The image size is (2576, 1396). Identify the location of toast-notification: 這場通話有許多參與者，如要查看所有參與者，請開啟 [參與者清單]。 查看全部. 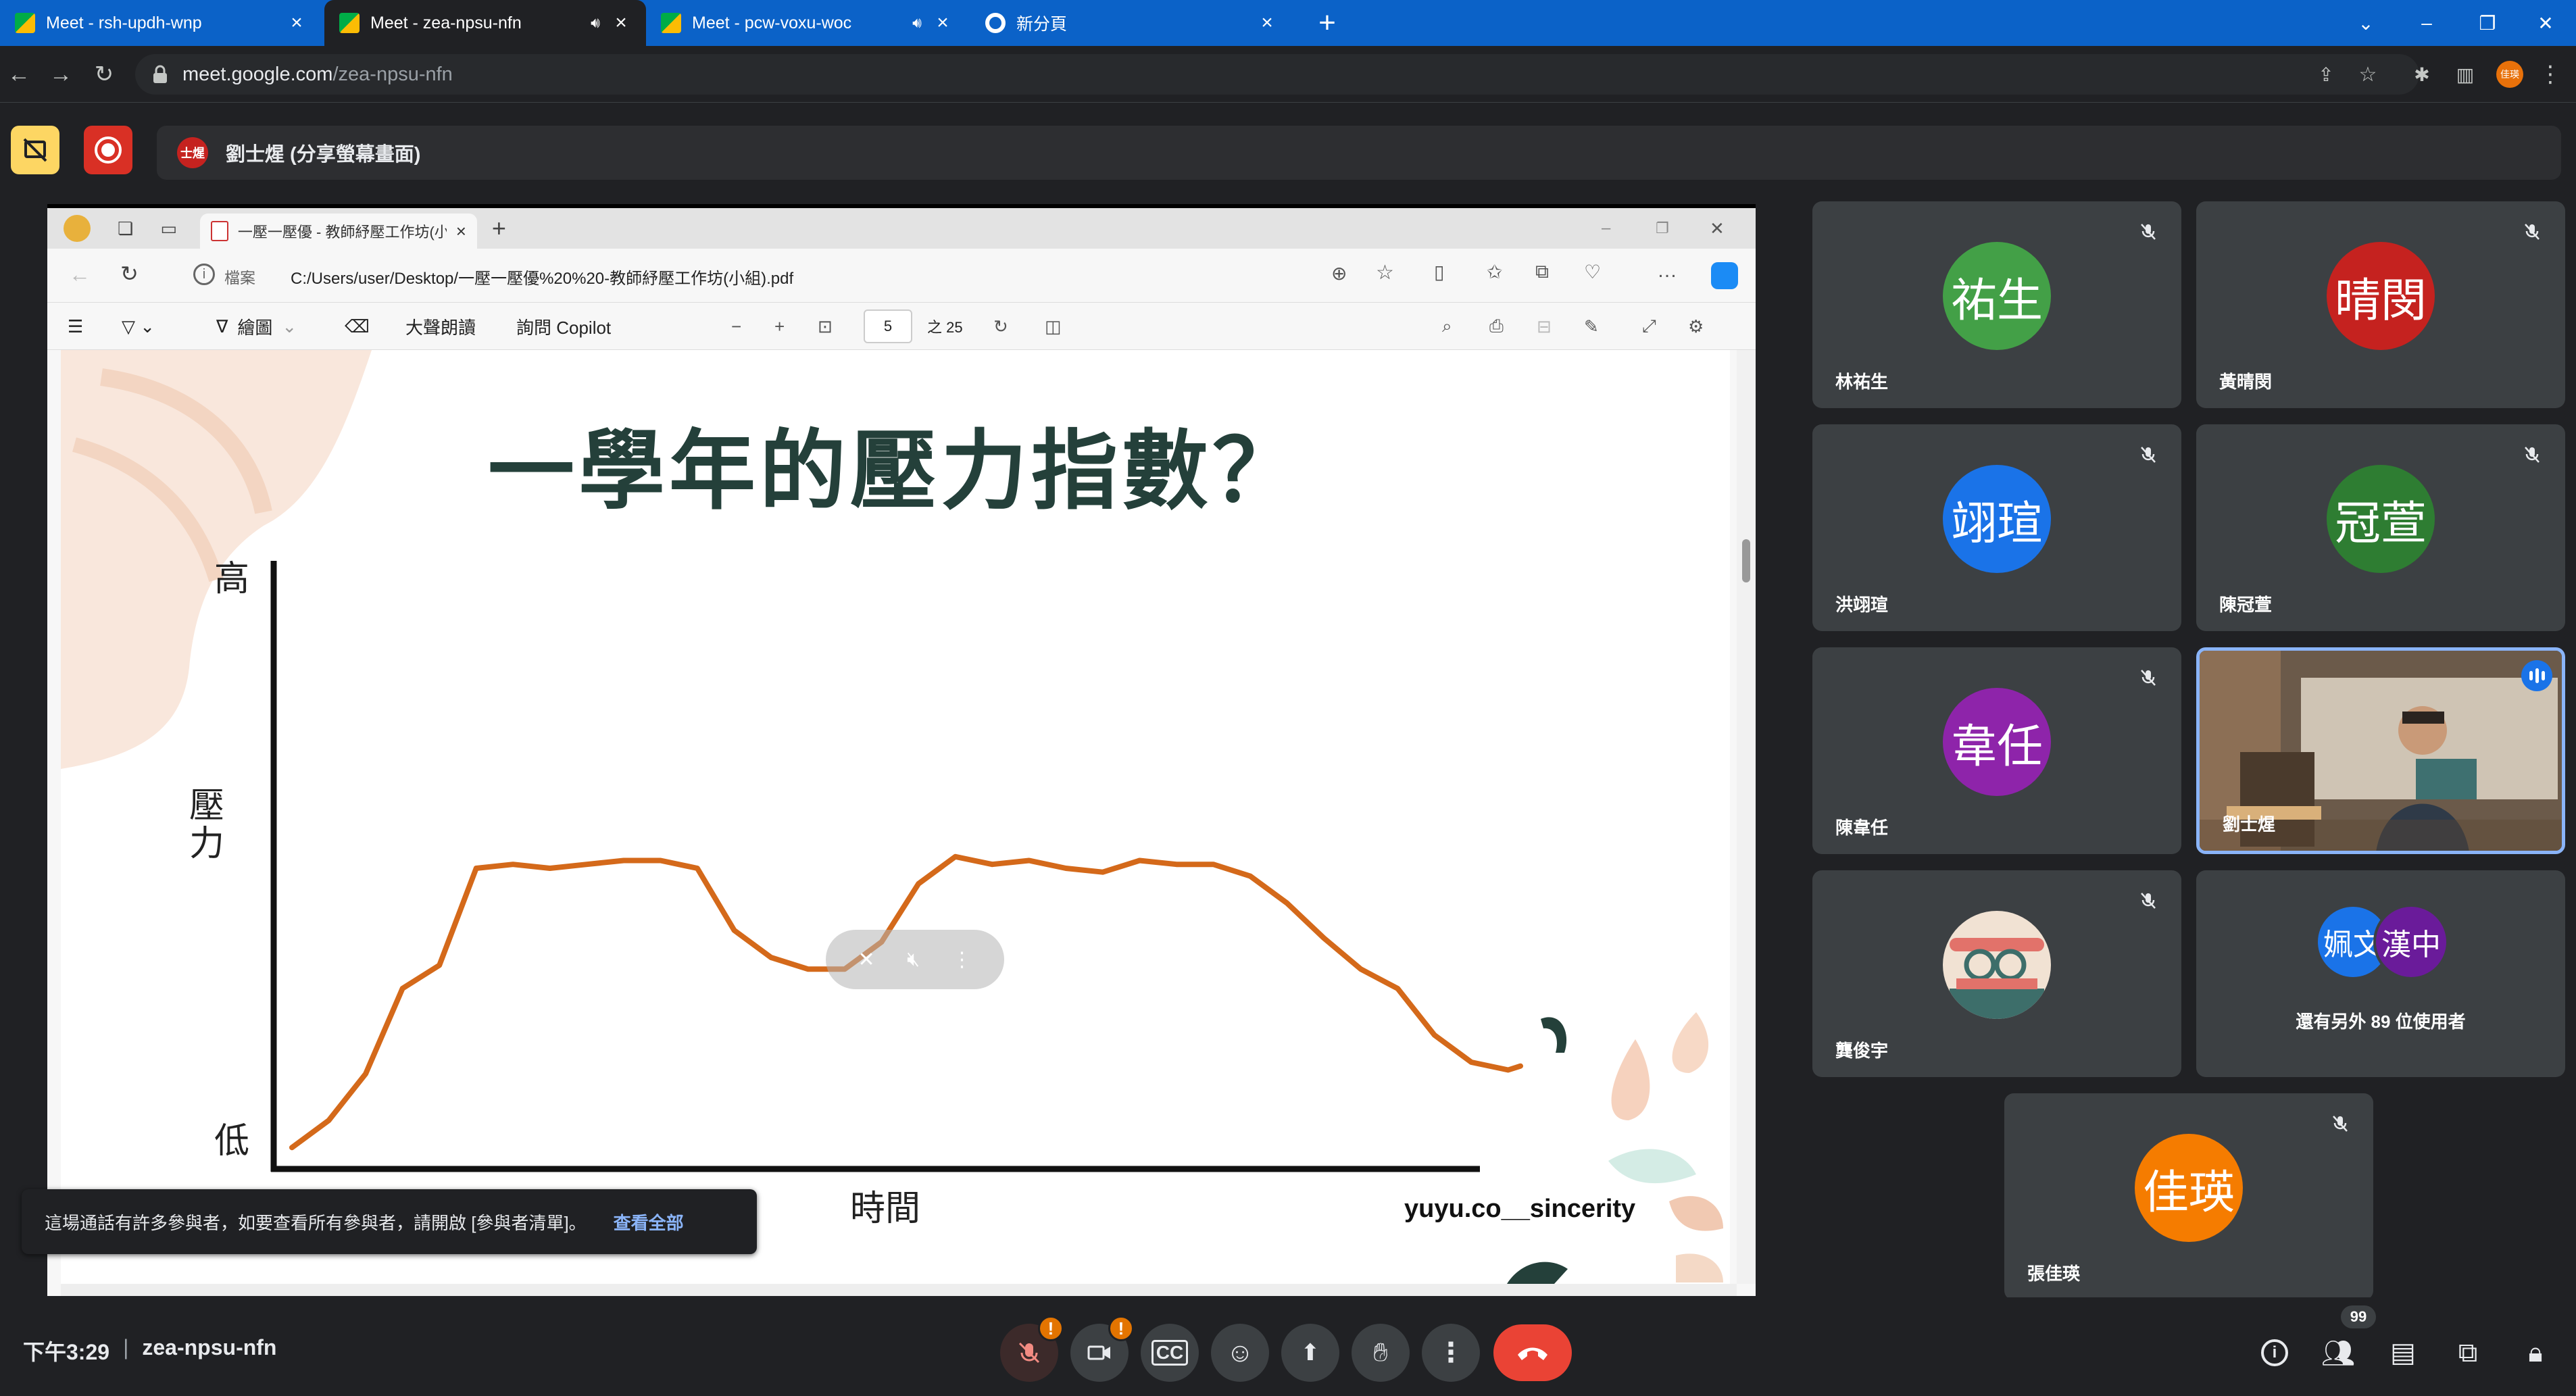
(390, 1221).